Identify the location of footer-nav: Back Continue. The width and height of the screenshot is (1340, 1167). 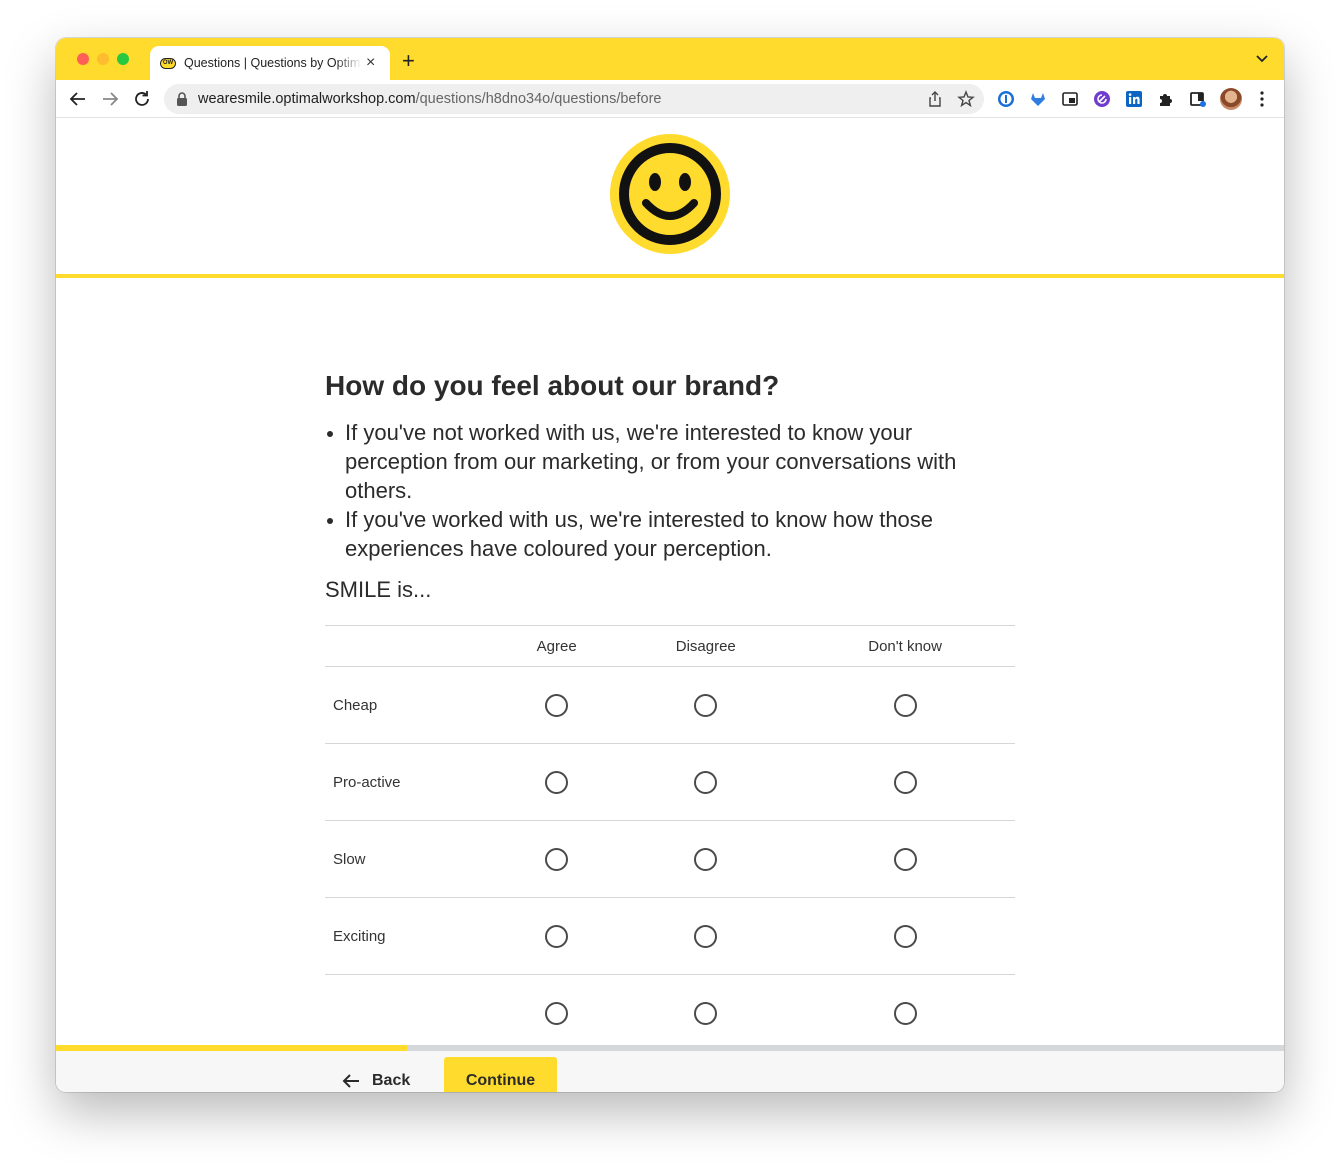
(670, 1070).